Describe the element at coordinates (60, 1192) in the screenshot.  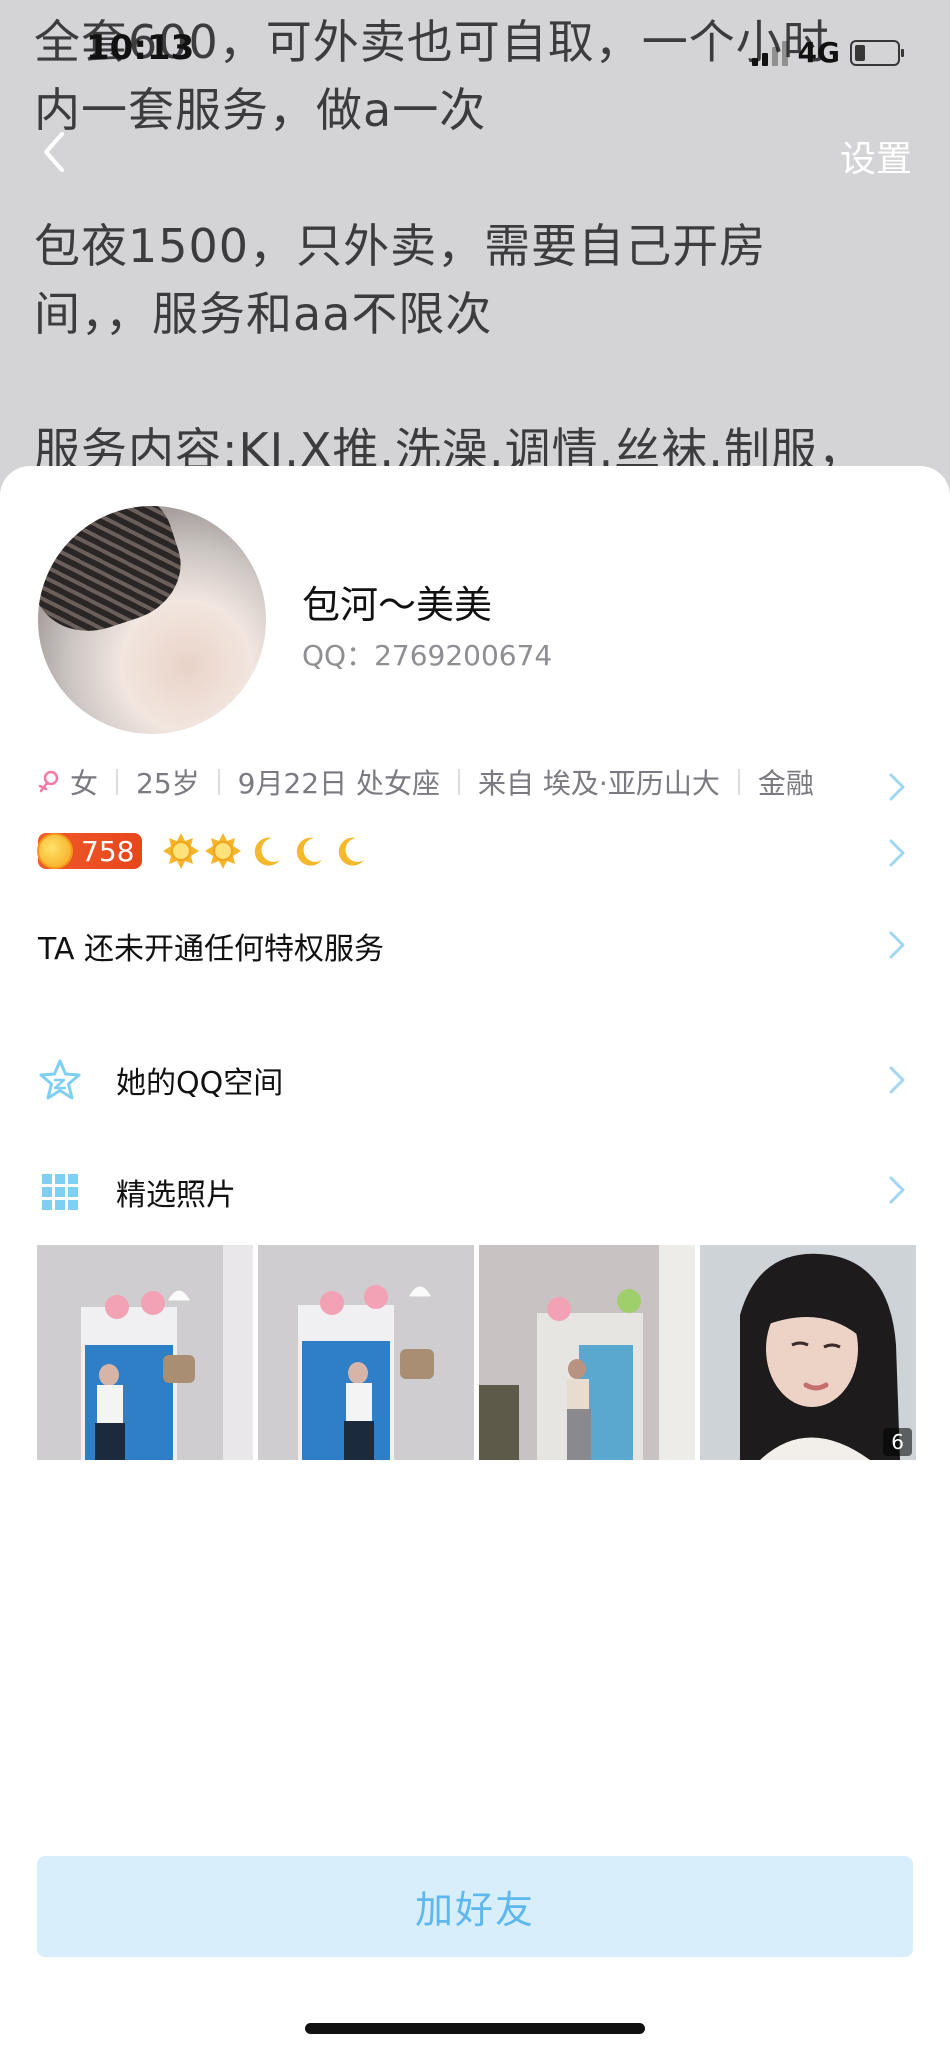
I see `grid-icon` at that location.